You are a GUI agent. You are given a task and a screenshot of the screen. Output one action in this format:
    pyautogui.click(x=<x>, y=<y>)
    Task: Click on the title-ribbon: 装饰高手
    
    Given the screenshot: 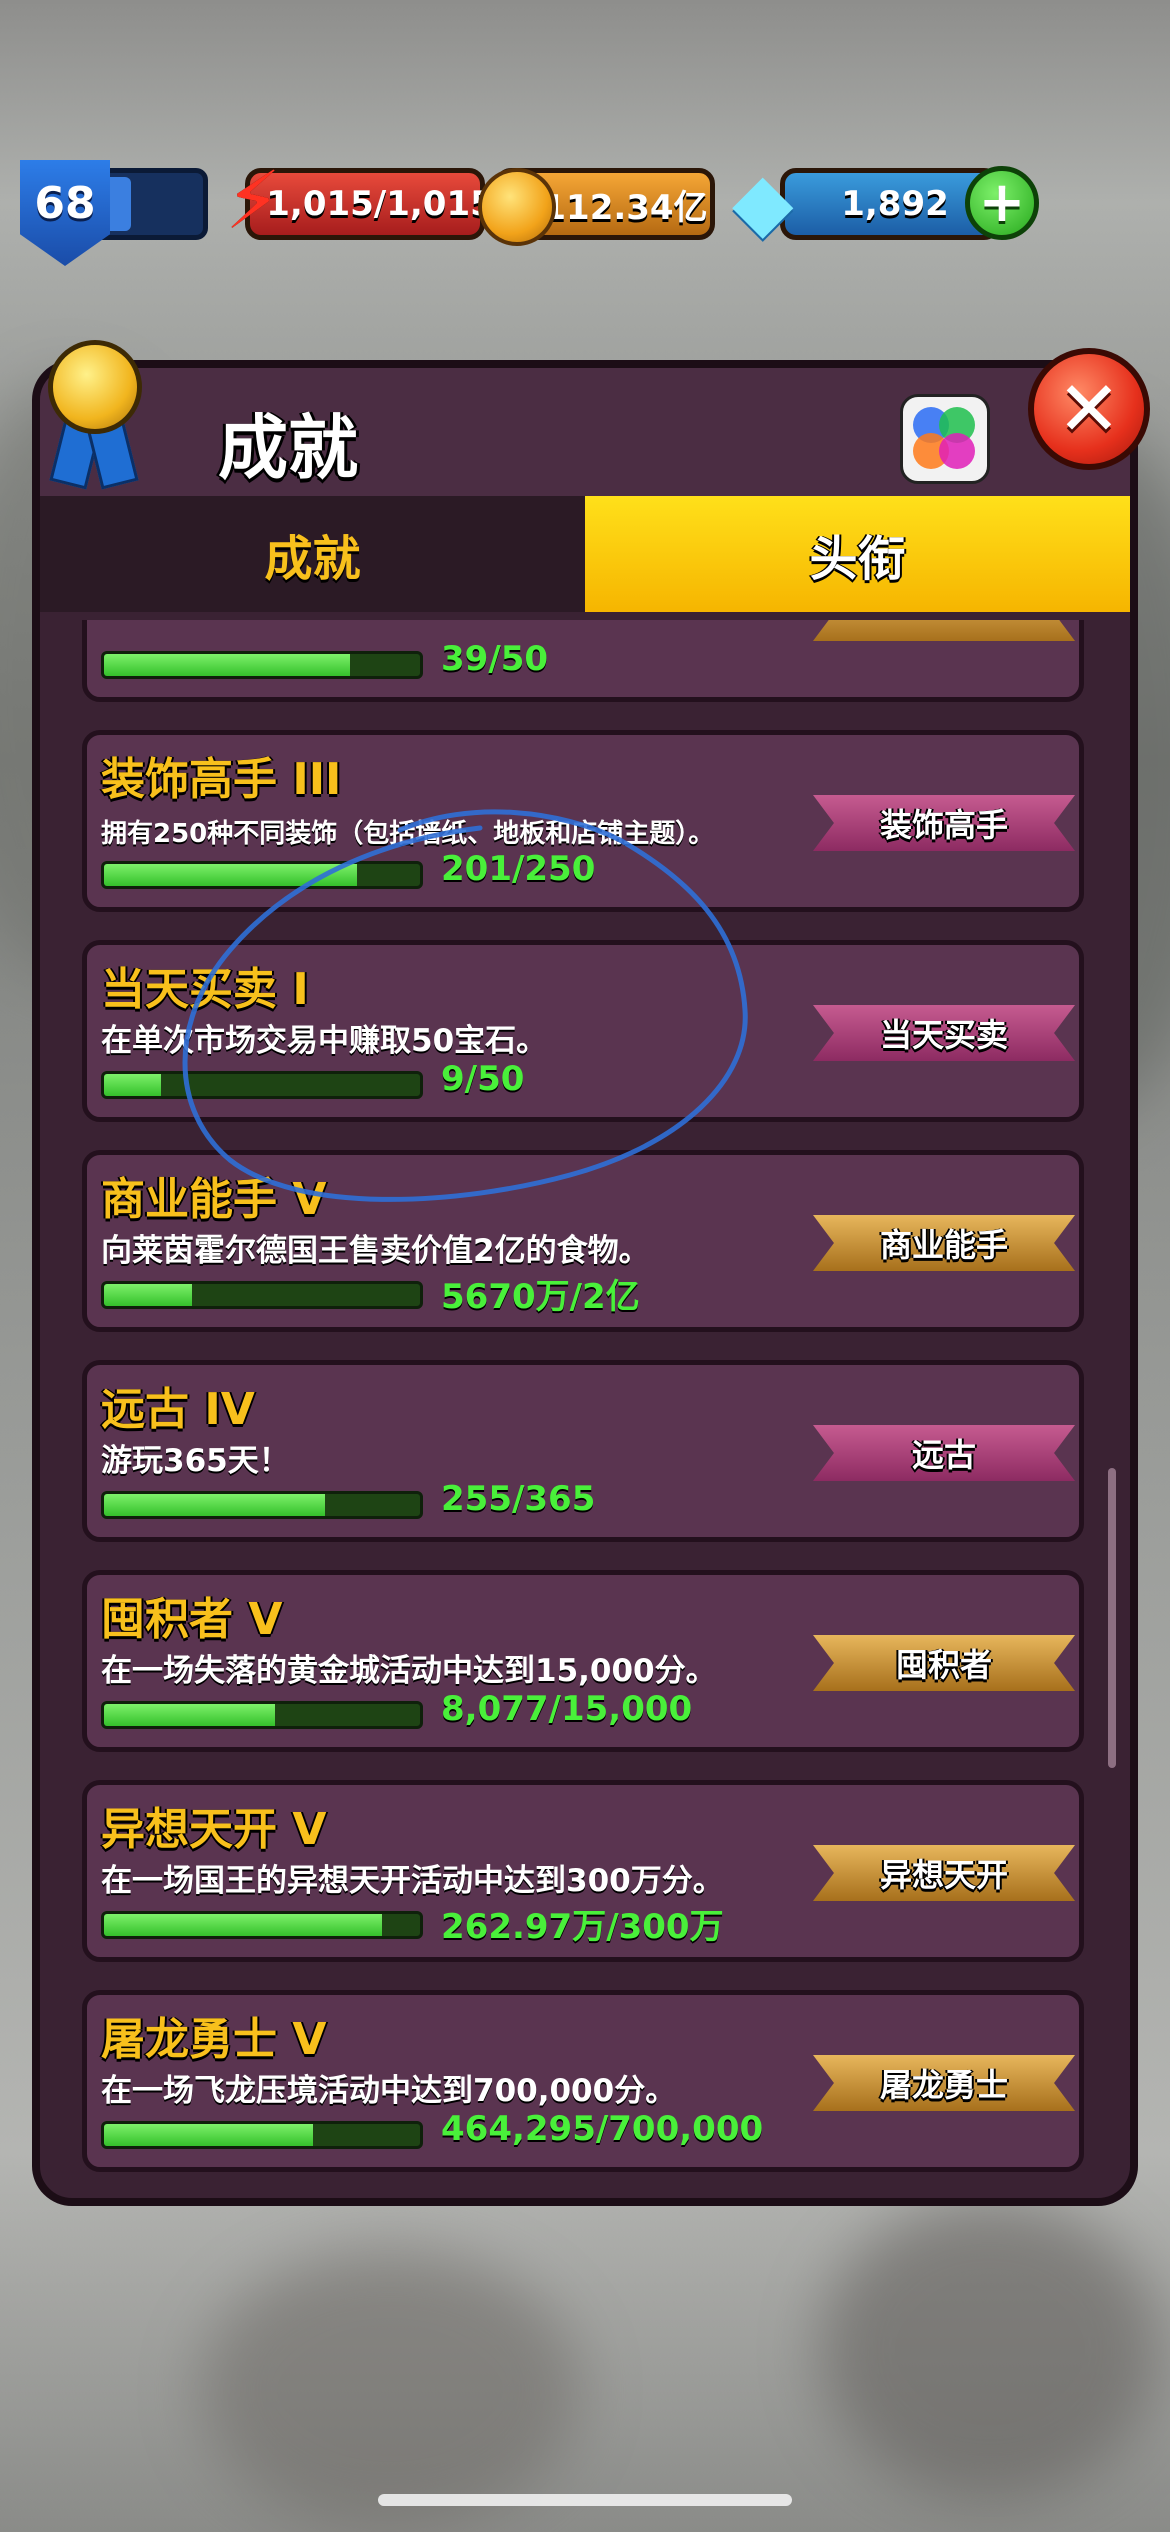 What is the action you would take?
    pyautogui.click(x=944, y=823)
    